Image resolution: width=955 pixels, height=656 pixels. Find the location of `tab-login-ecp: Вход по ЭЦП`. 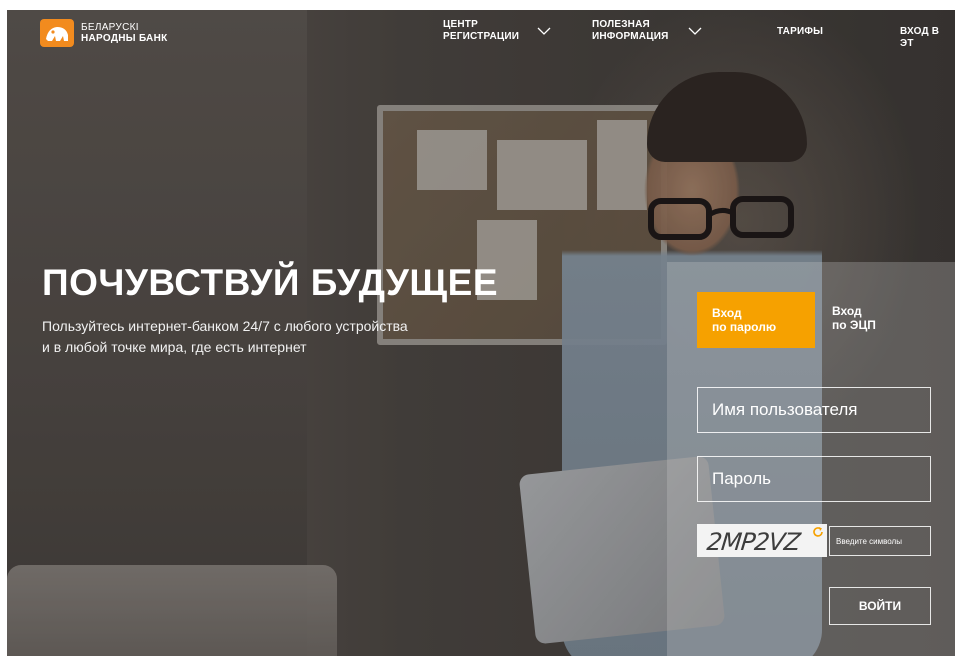

tab-login-ecp: Вход по ЭЦП is located at coordinates (854, 318).